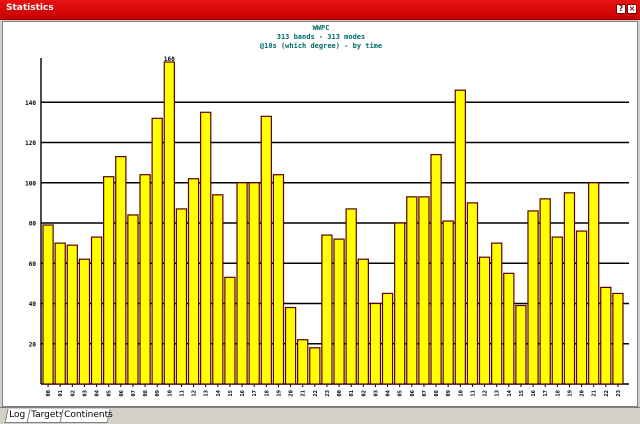 The image size is (640, 424). What do you see at coordinates (17, 415) in the screenshot?
I see `tab-log-label: Log` at bounding box center [17, 415].